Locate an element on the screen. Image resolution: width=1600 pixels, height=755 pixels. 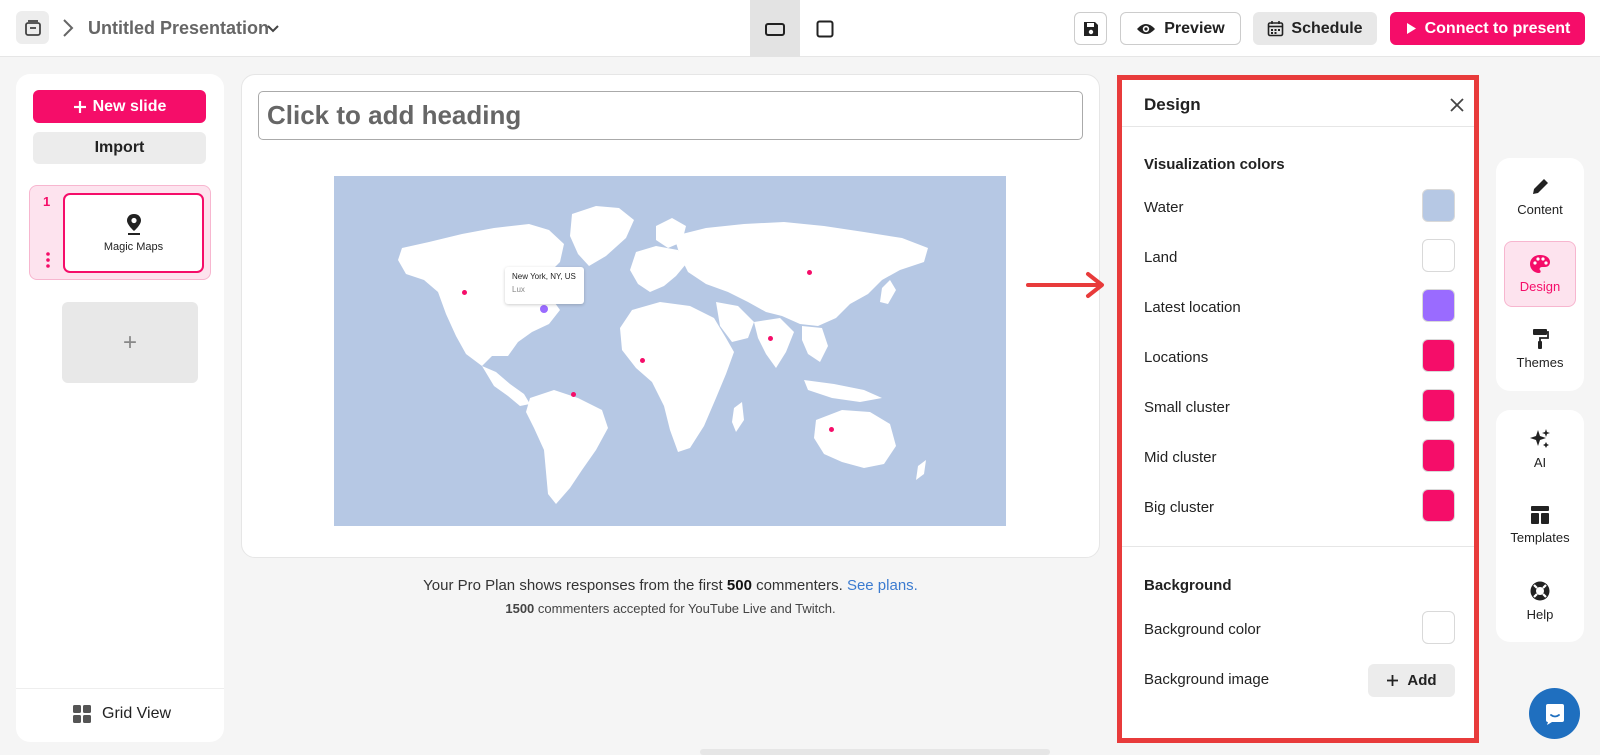
latest-location-marker is located at coordinates (544, 309).